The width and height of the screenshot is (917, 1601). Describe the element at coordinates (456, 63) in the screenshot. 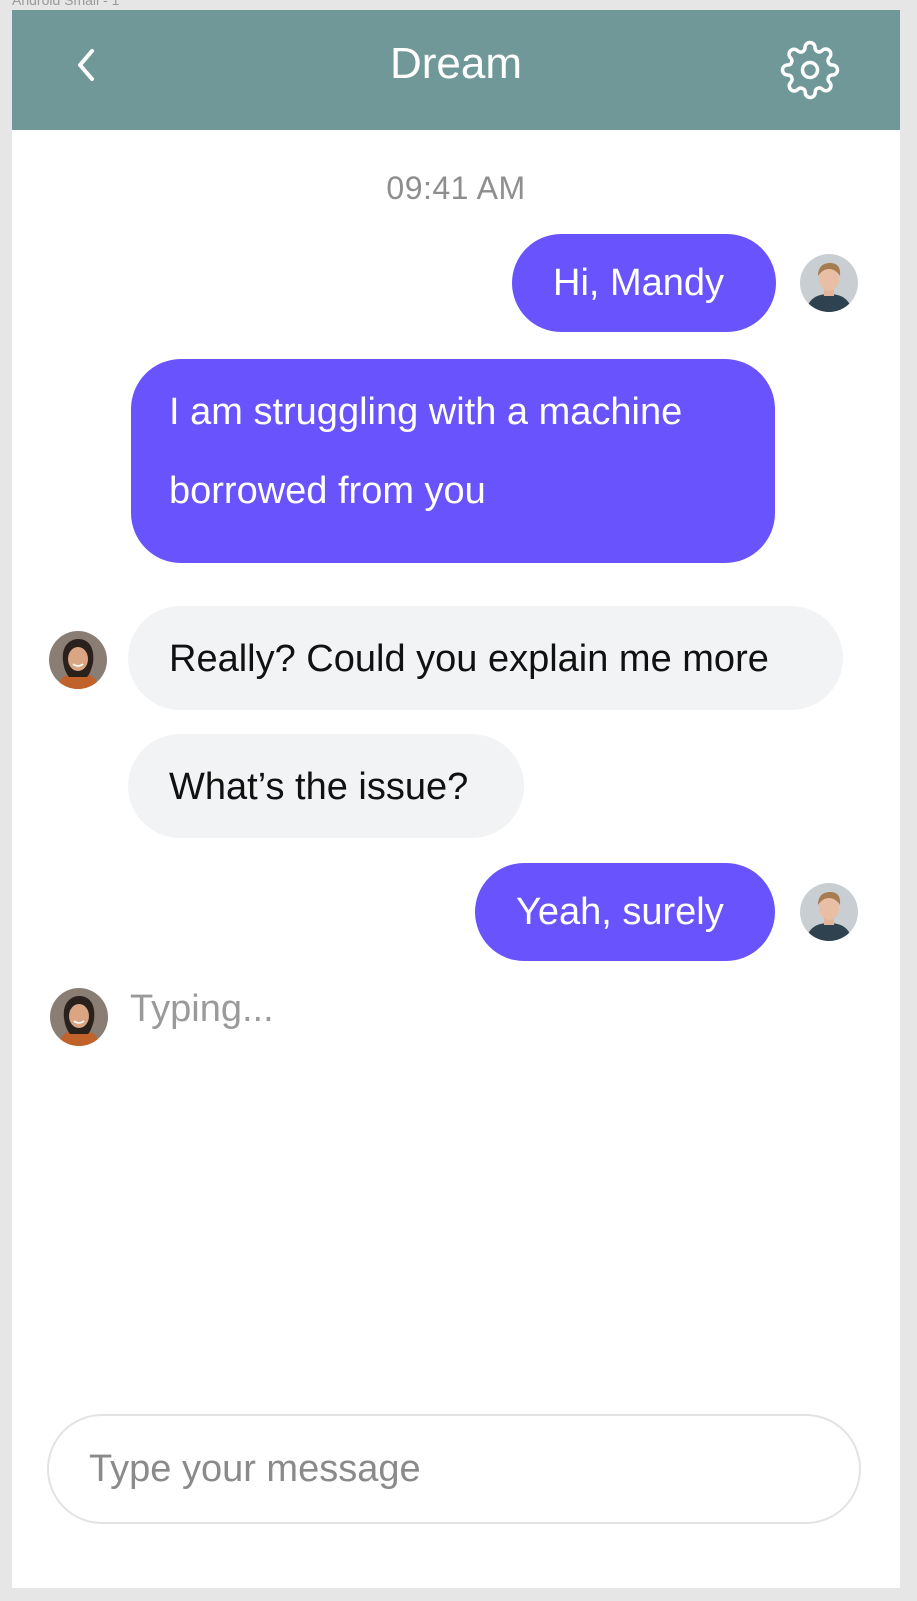

I see `page-title: Dream` at that location.